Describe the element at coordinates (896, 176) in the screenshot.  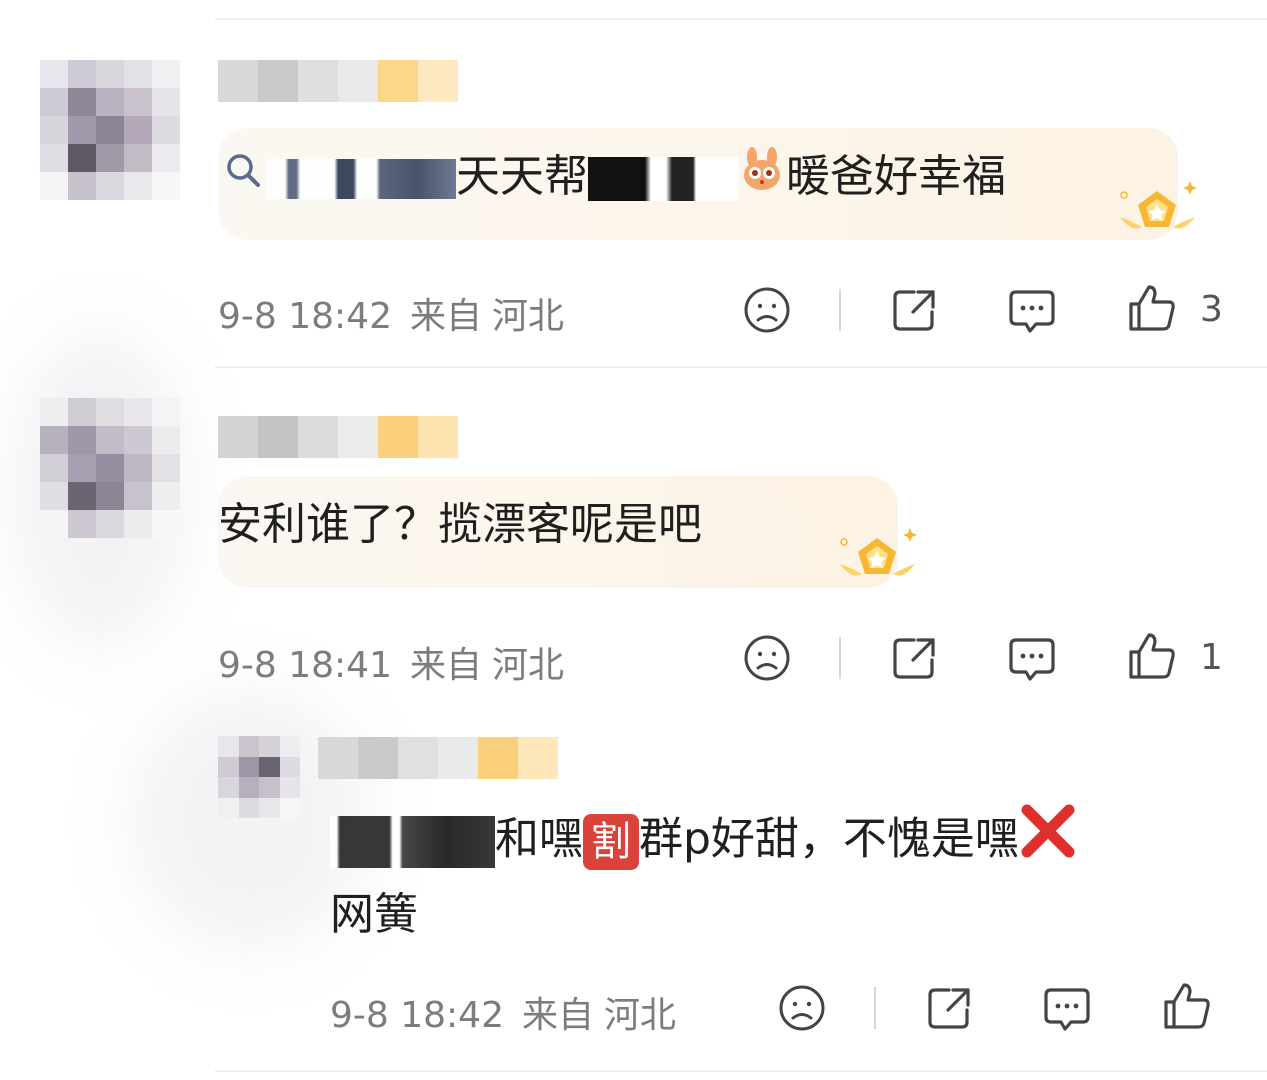
I see `comment-text-part: 暖爸好幸福` at that location.